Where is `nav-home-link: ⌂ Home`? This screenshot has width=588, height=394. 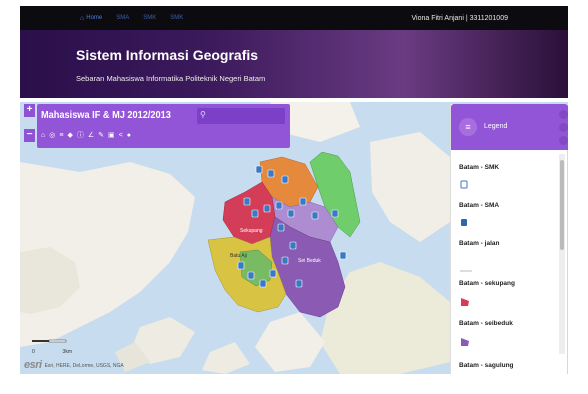 nav-home-link: ⌂ Home is located at coordinates (91, 18).